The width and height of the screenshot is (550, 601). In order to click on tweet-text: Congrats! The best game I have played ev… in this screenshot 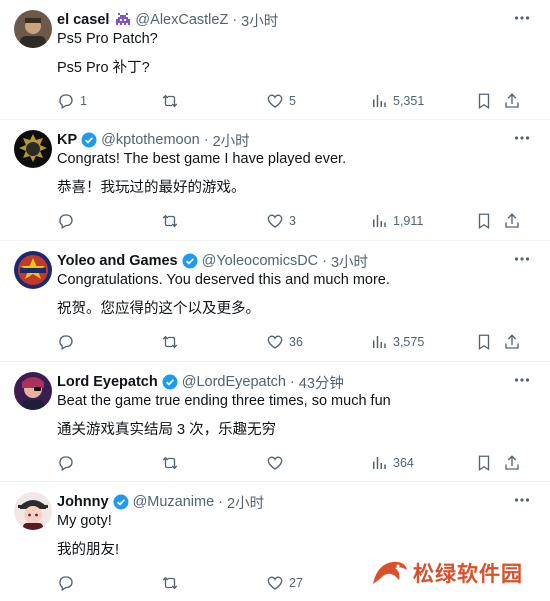, I will do `click(202, 159)`.